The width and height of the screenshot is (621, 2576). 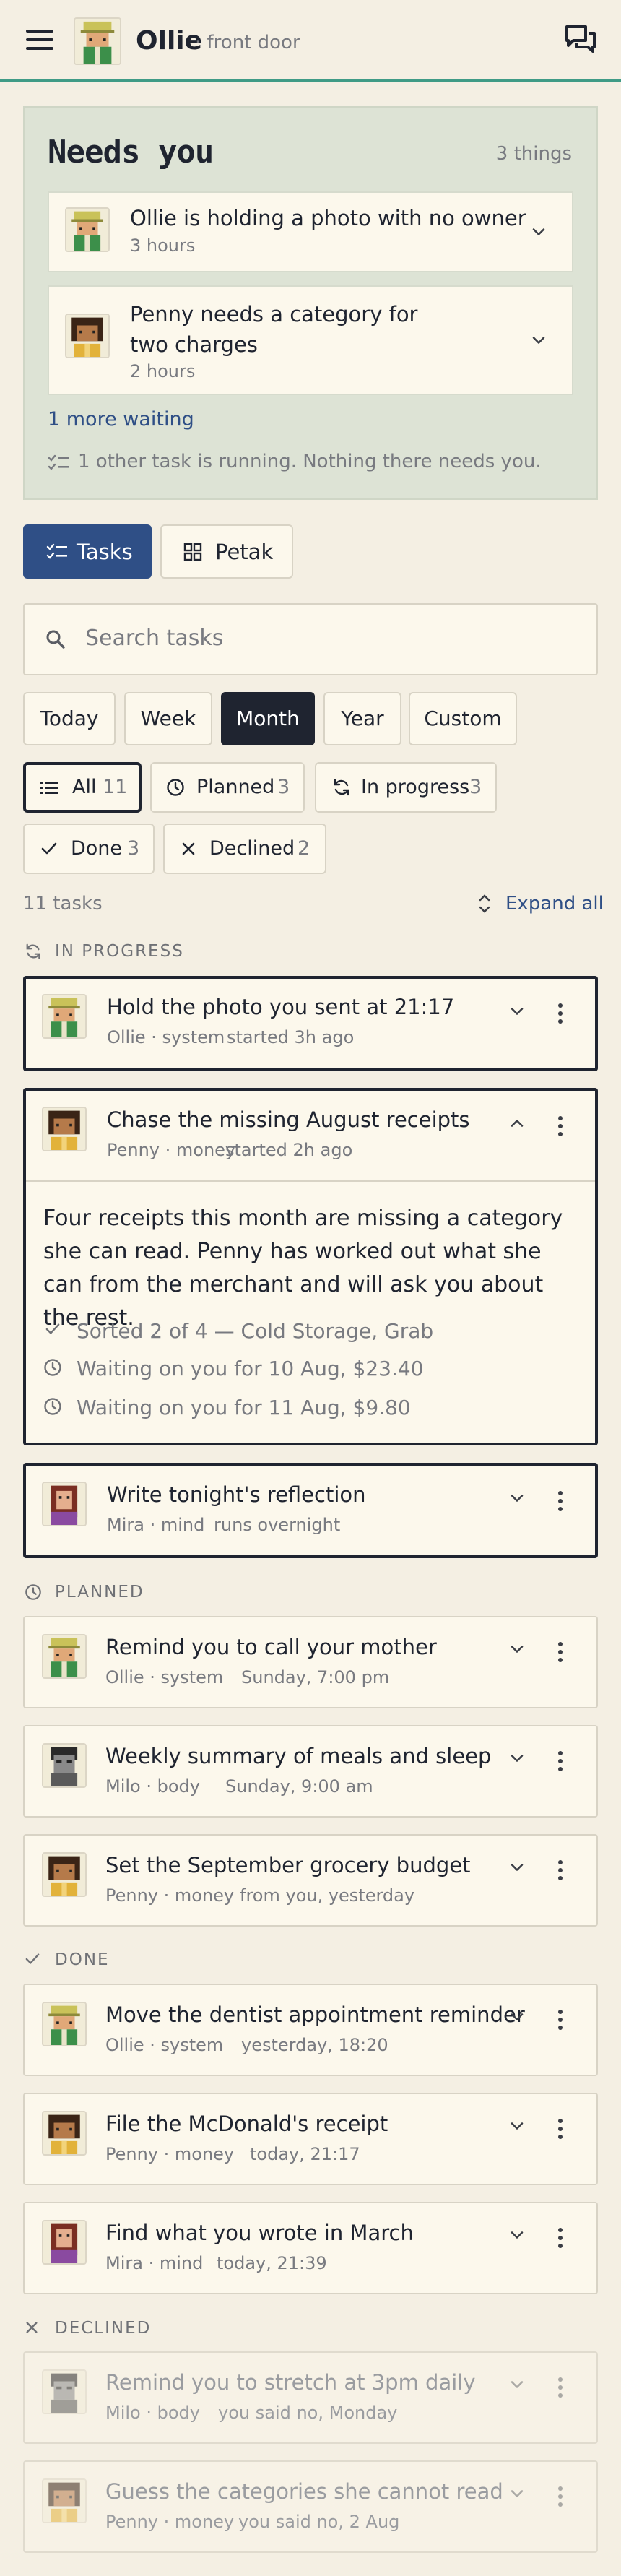 What do you see at coordinates (299, 1786) in the screenshot?
I see `task-when: Sunday, 9:00 am` at bounding box center [299, 1786].